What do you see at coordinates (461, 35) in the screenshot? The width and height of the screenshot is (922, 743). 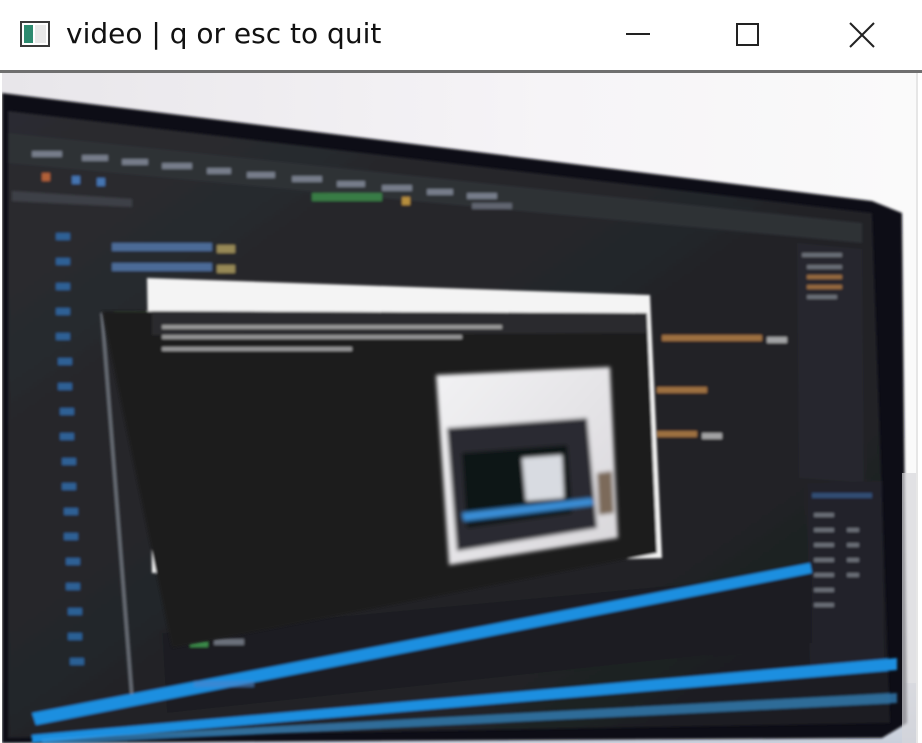 I see `title-bar: video | q or esc to quit` at bounding box center [461, 35].